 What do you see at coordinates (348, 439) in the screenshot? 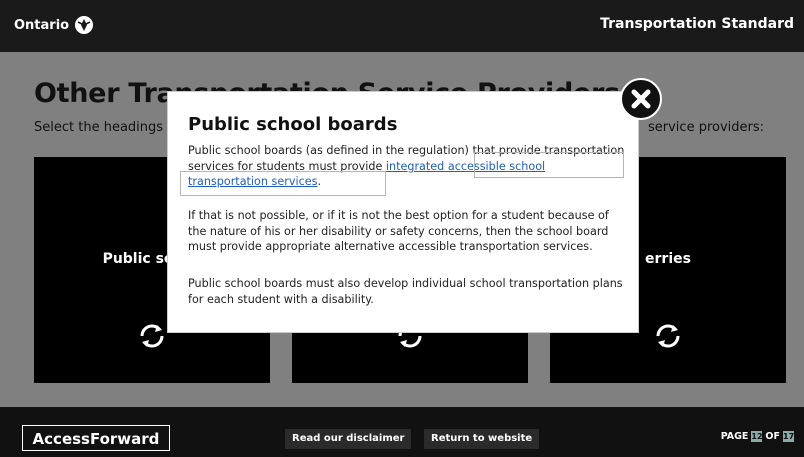
I see `disclaimer-button: Read our disclaimer` at bounding box center [348, 439].